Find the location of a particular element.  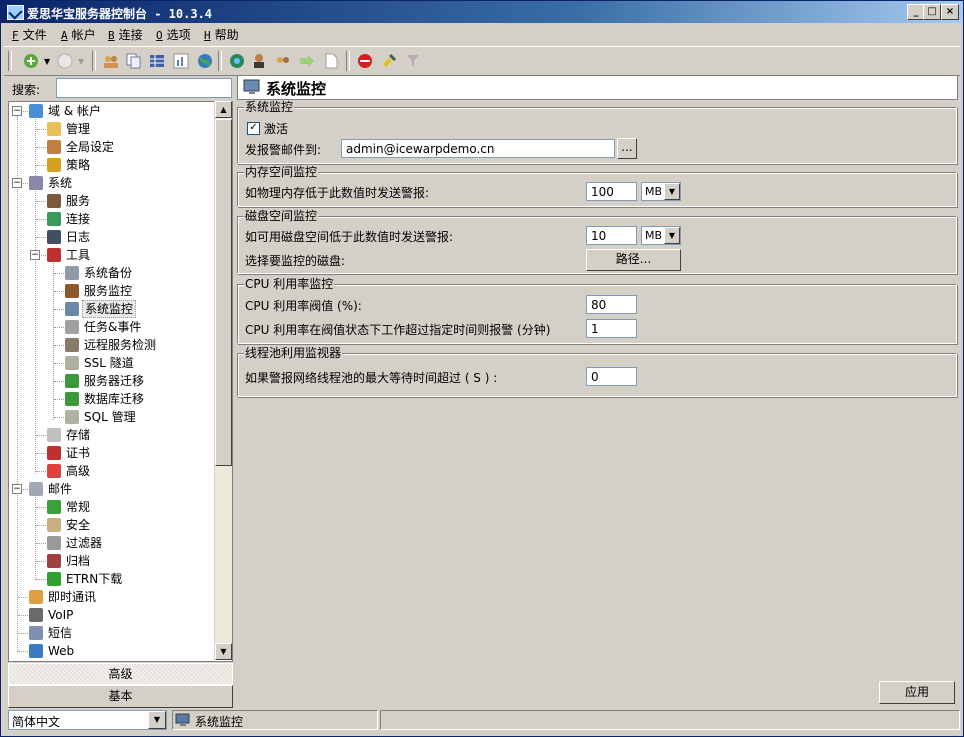

tree-item: VoIP is located at coordinates (111, 615).